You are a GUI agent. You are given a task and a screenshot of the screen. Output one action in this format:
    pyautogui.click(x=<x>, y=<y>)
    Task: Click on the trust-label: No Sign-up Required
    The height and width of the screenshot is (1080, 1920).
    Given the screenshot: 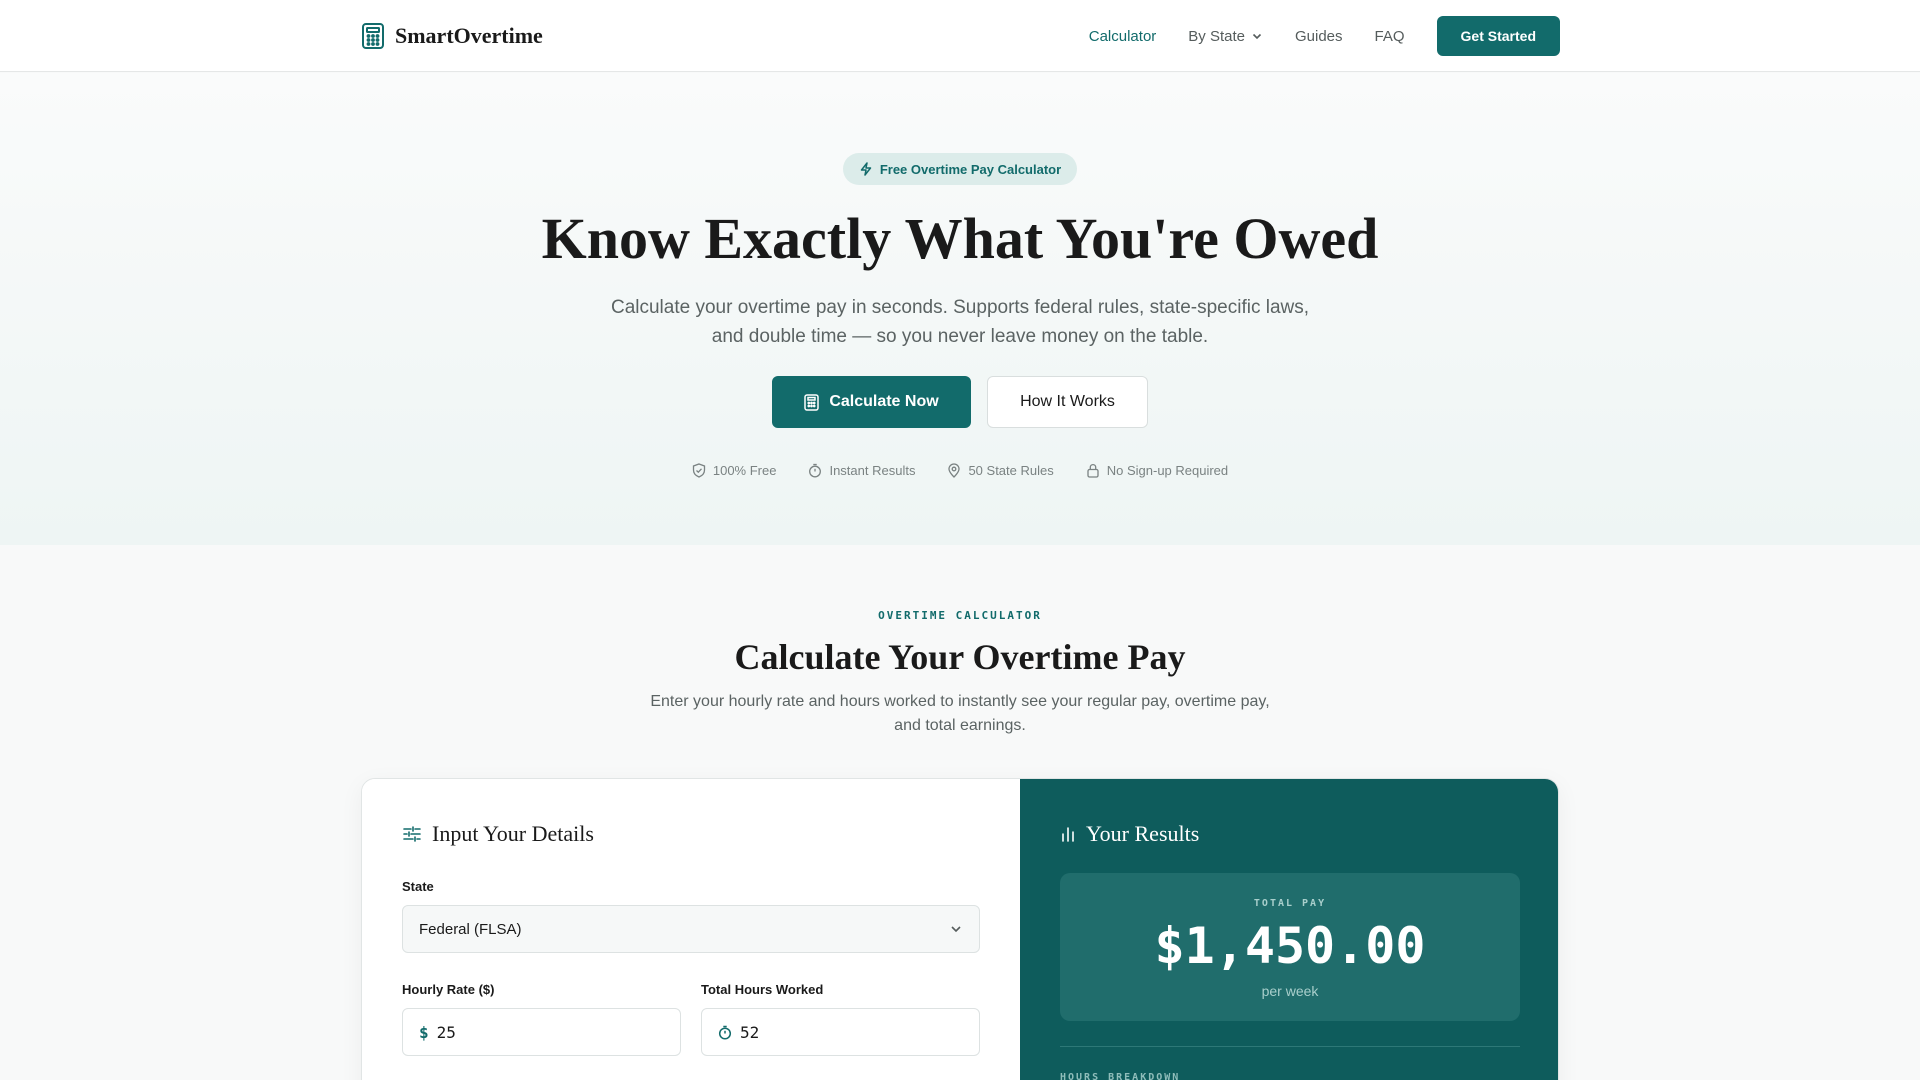 What is the action you would take?
    pyautogui.click(x=1167, y=470)
    